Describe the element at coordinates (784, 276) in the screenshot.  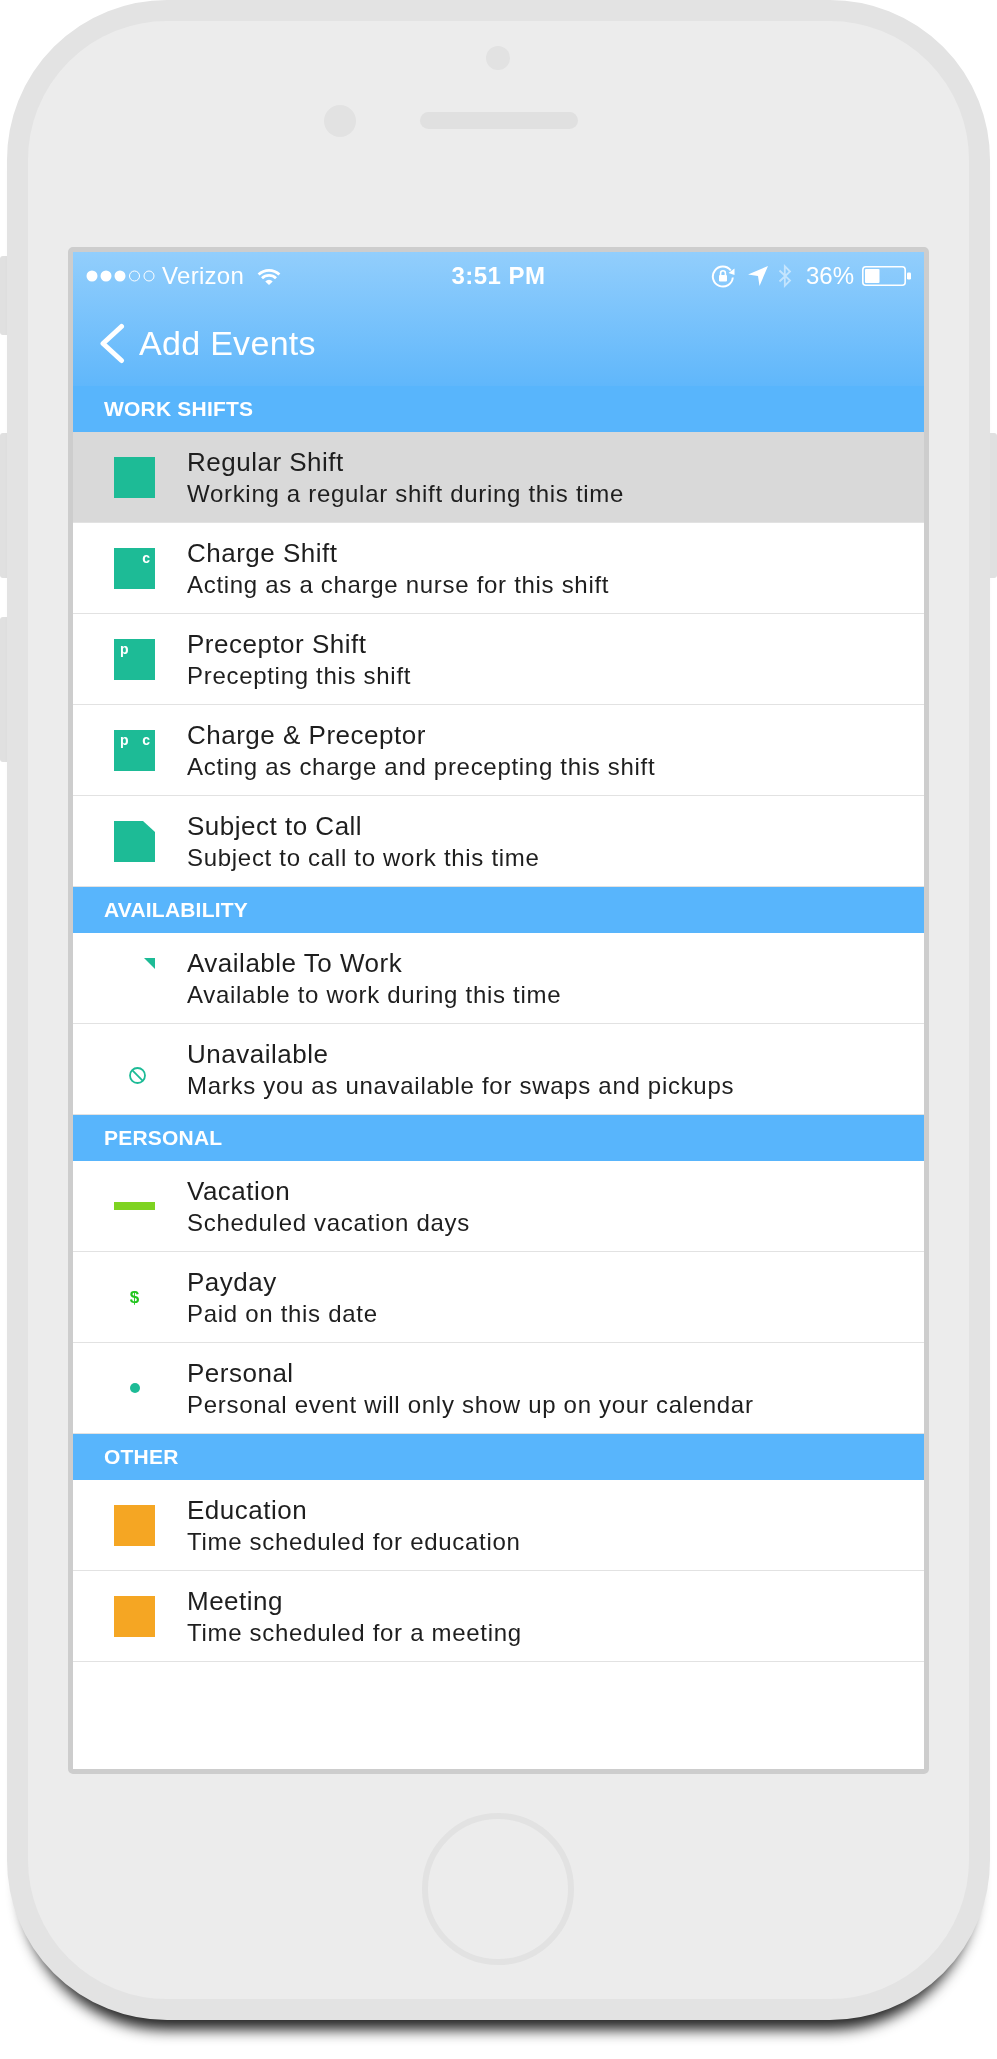
I see `bluetooth-icon` at that location.